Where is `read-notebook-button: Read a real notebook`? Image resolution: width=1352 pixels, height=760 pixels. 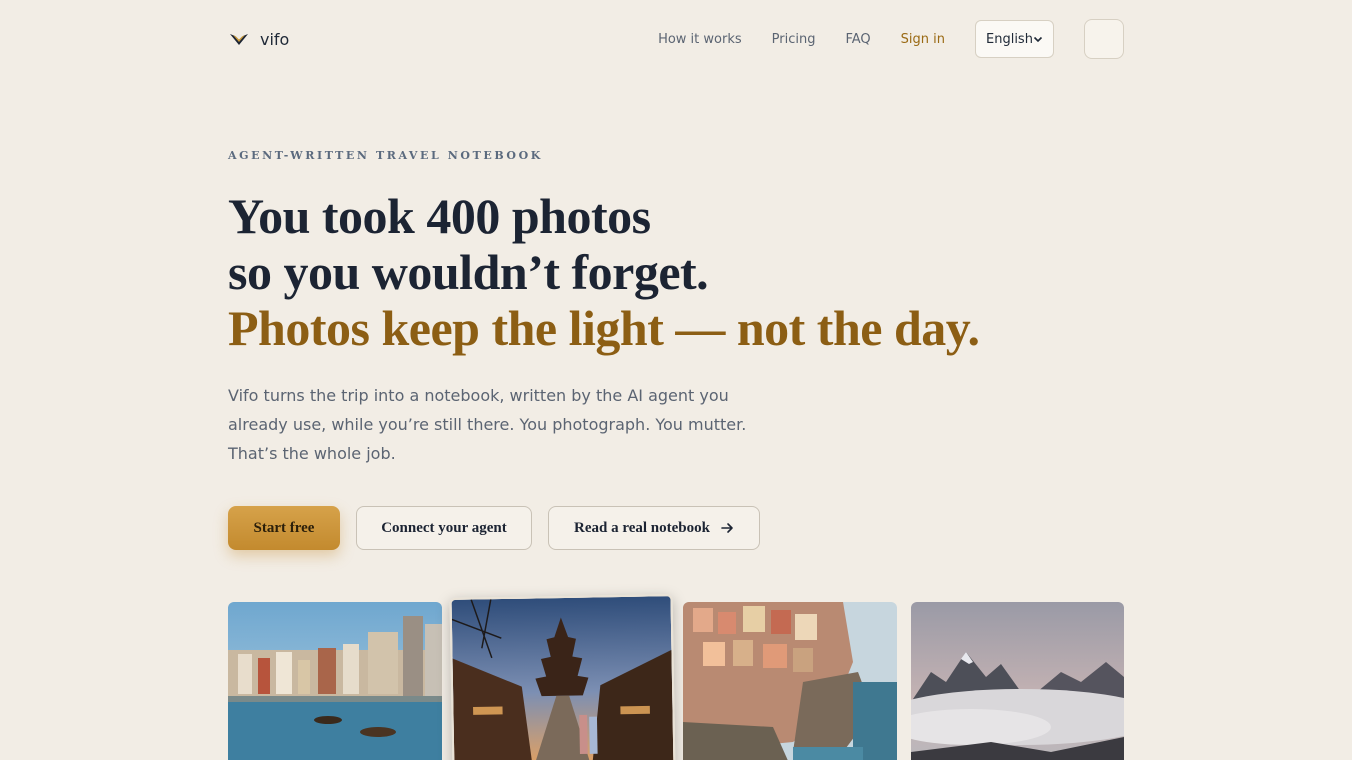
read-notebook-button: Read a real notebook is located at coordinates (654, 528).